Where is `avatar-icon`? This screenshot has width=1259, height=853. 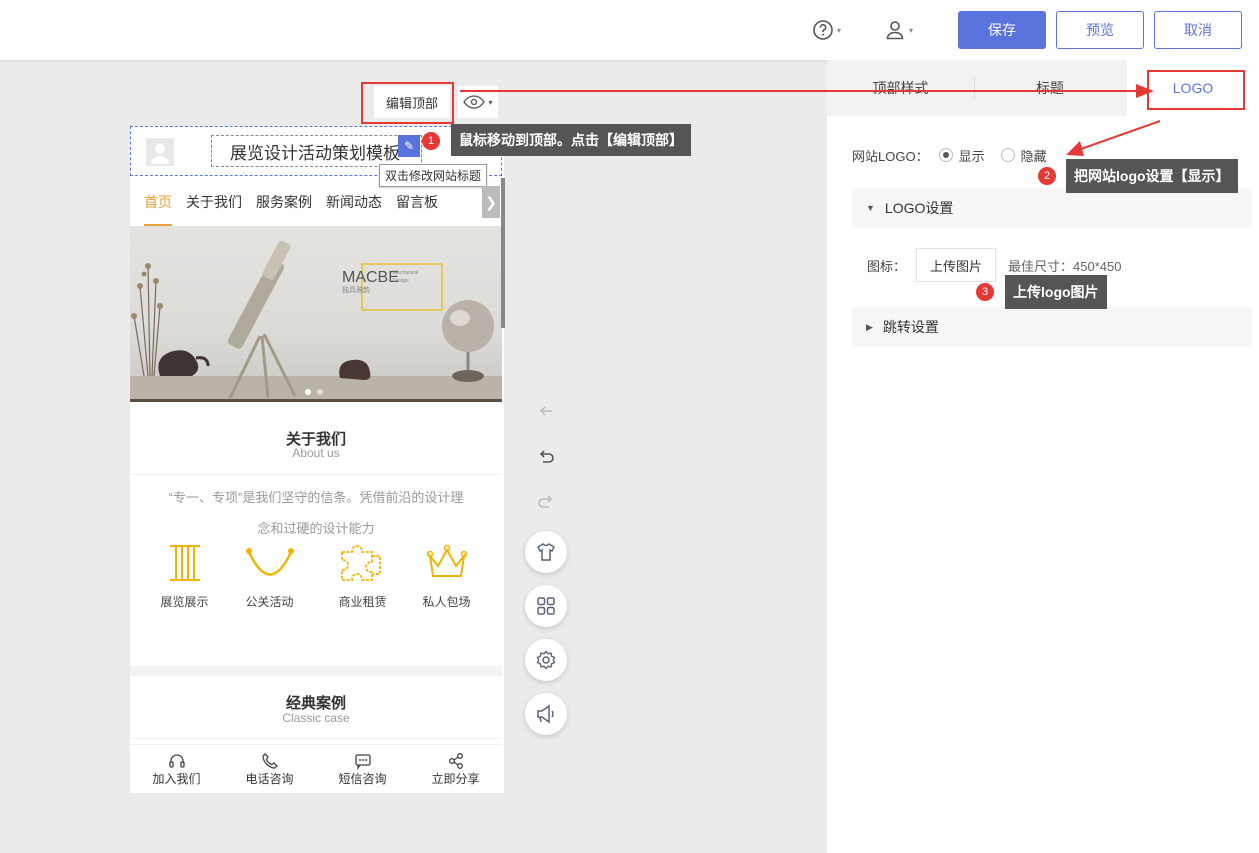 avatar-icon is located at coordinates (160, 154).